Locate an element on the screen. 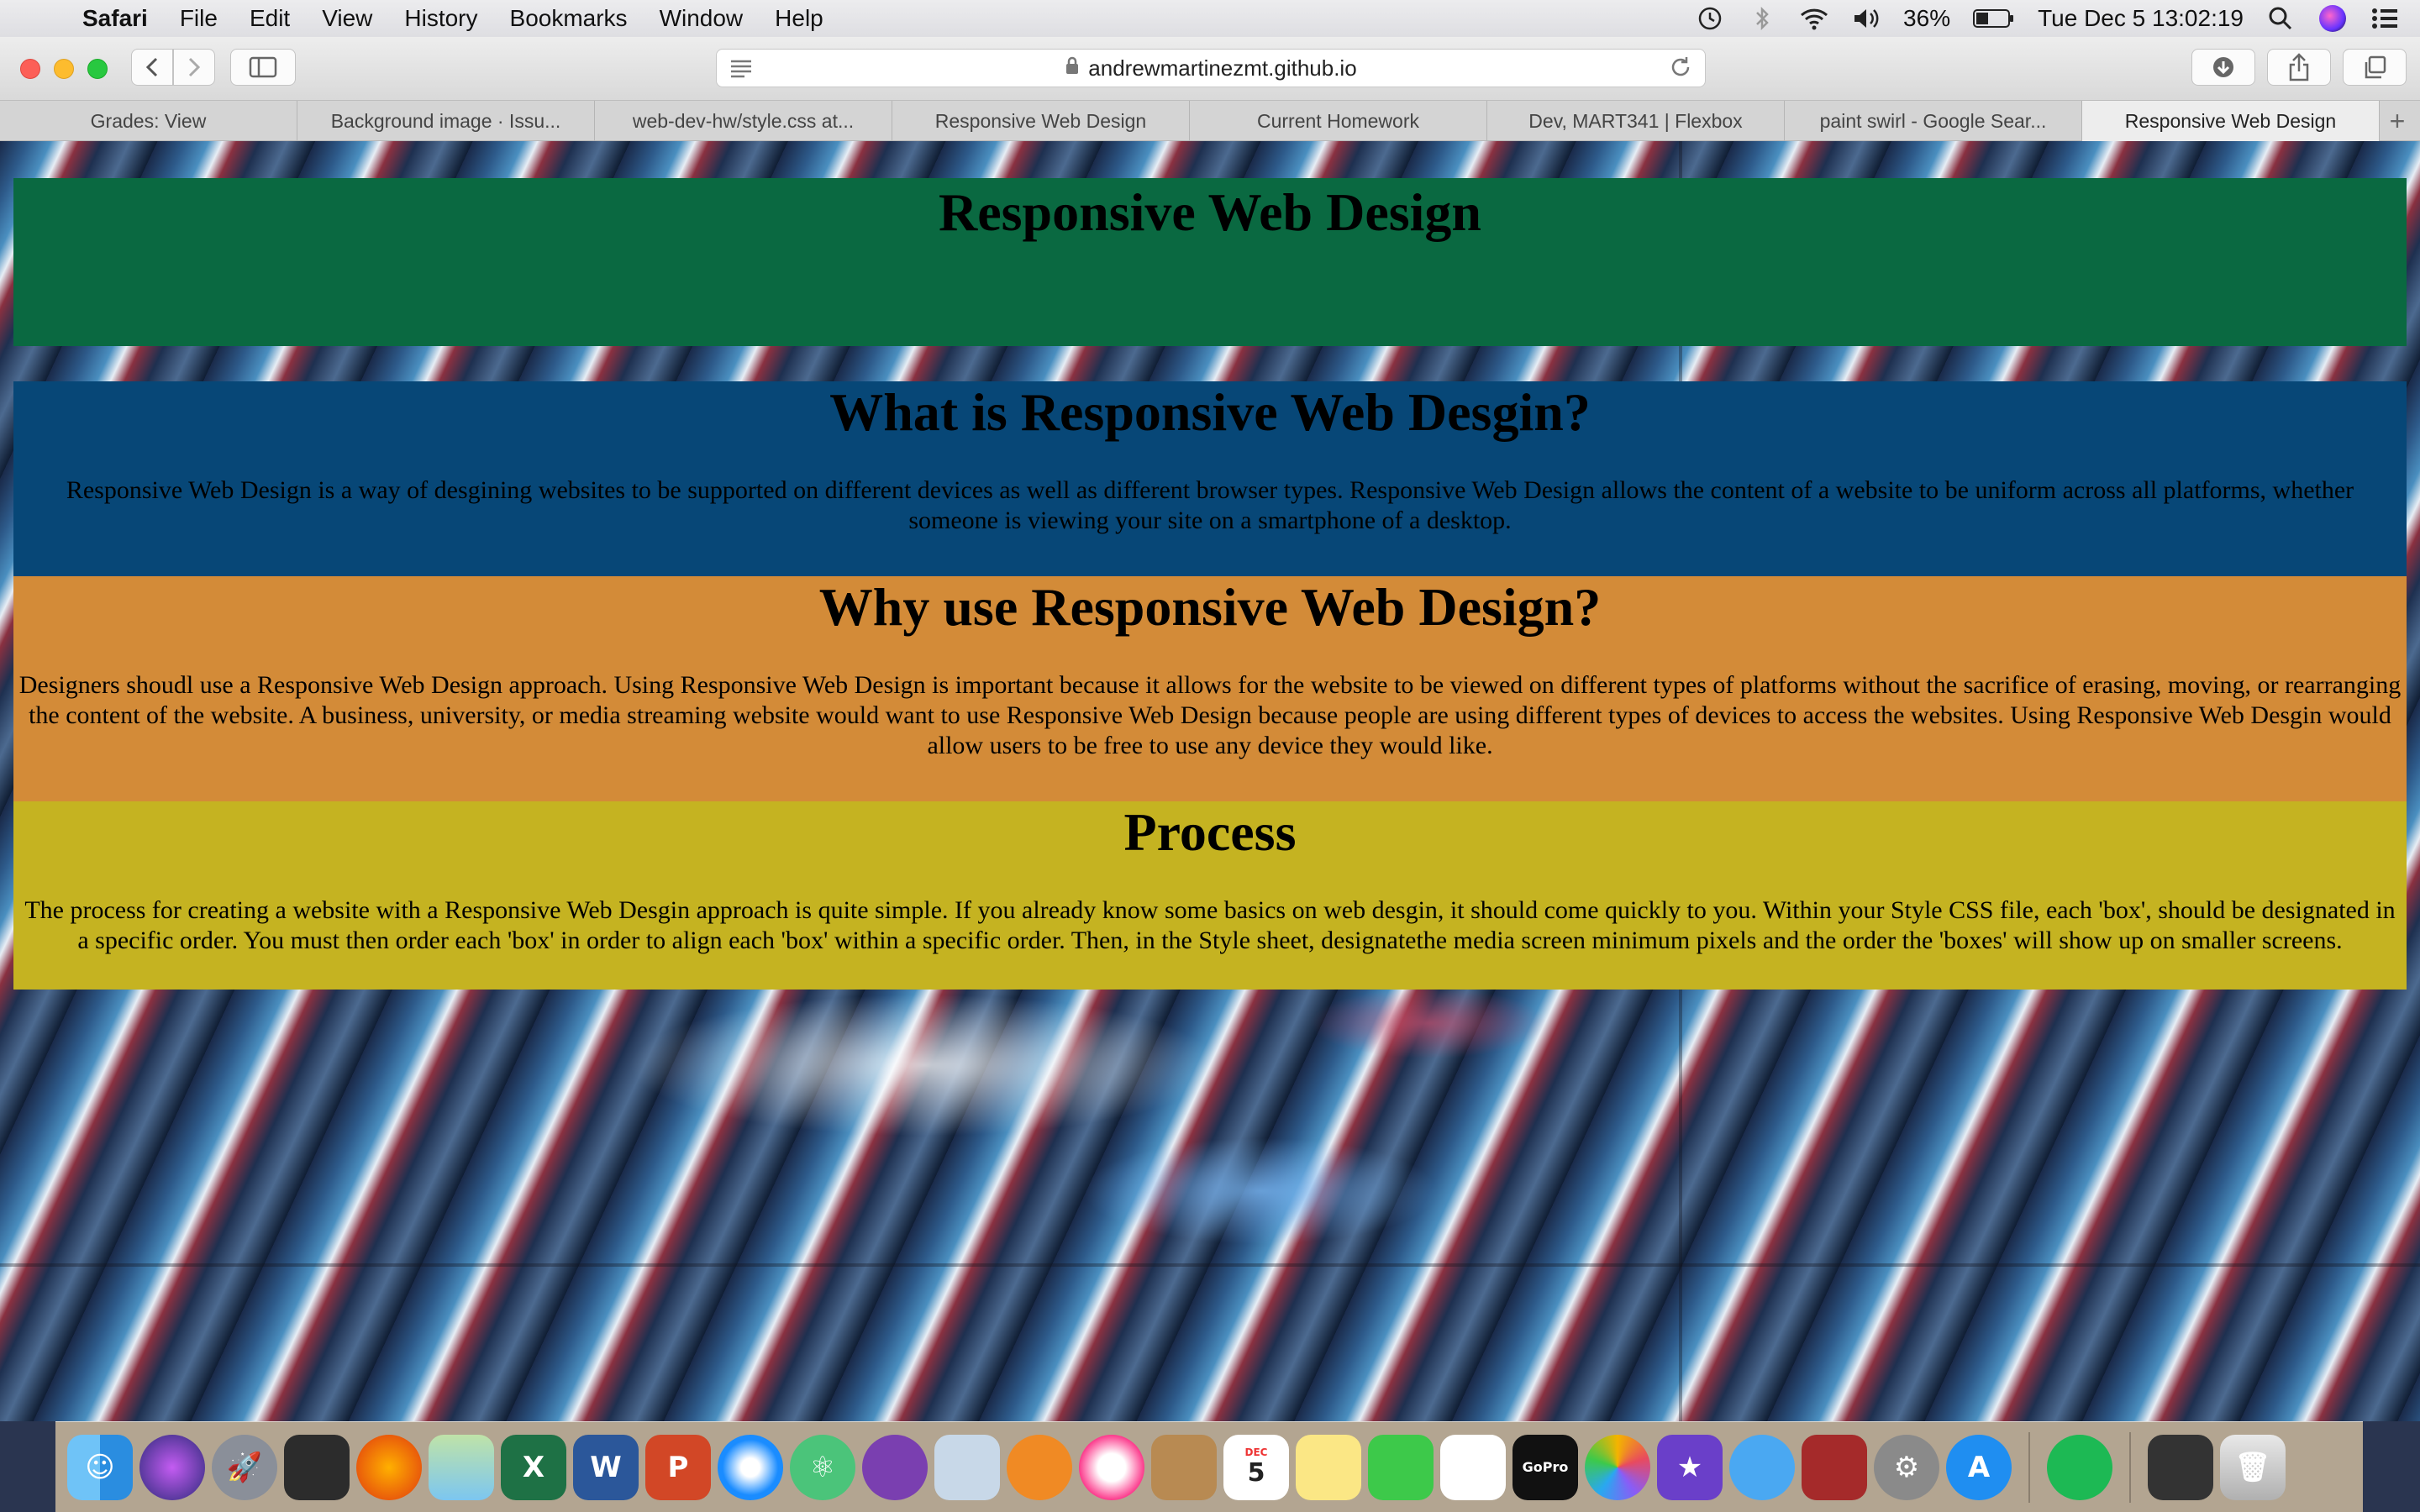 The height and width of the screenshot is (1512, 2420). lock-icon is located at coordinates (1073, 68).